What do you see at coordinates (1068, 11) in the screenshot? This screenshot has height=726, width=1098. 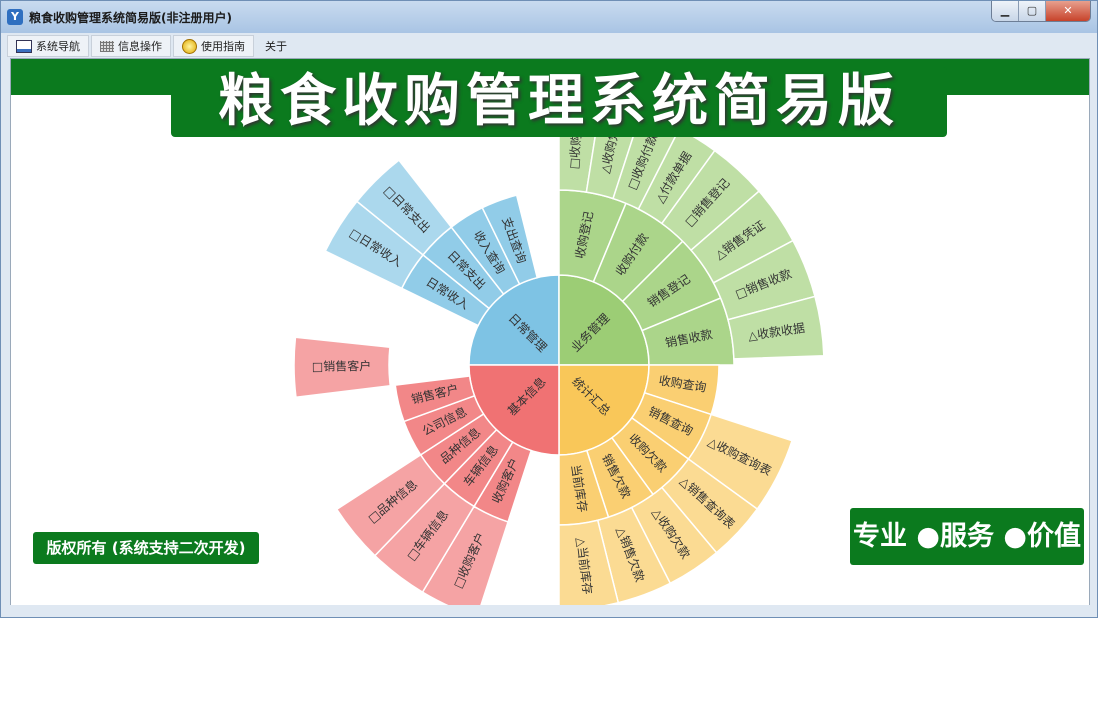 I see `close-button: ✕` at bounding box center [1068, 11].